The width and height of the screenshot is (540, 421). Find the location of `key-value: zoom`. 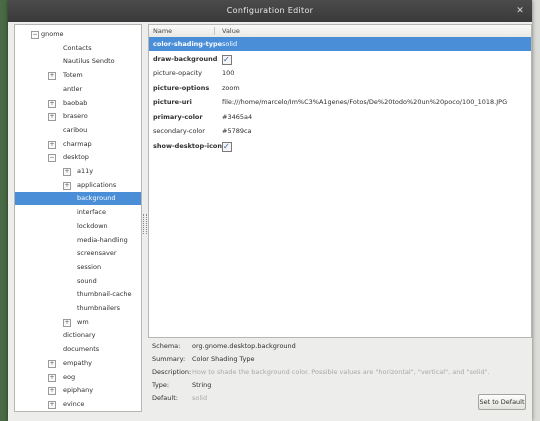

key-value: zoom is located at coordinates (231, 88).